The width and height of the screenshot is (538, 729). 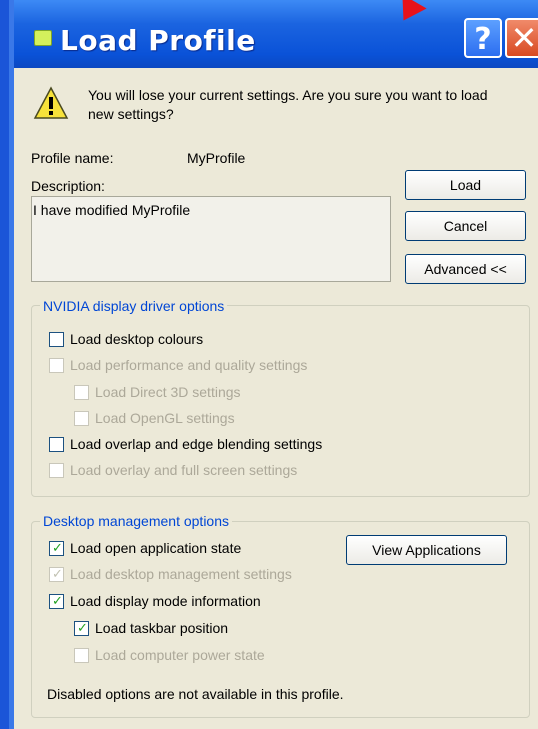 I want to click on description-label: Description:, so click(x=68, y=186).